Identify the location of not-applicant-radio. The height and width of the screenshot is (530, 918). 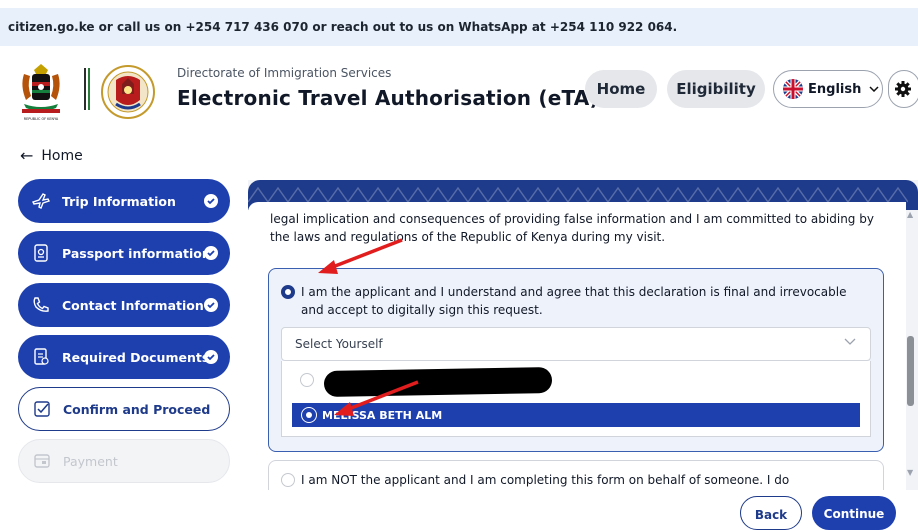
(288, 480).